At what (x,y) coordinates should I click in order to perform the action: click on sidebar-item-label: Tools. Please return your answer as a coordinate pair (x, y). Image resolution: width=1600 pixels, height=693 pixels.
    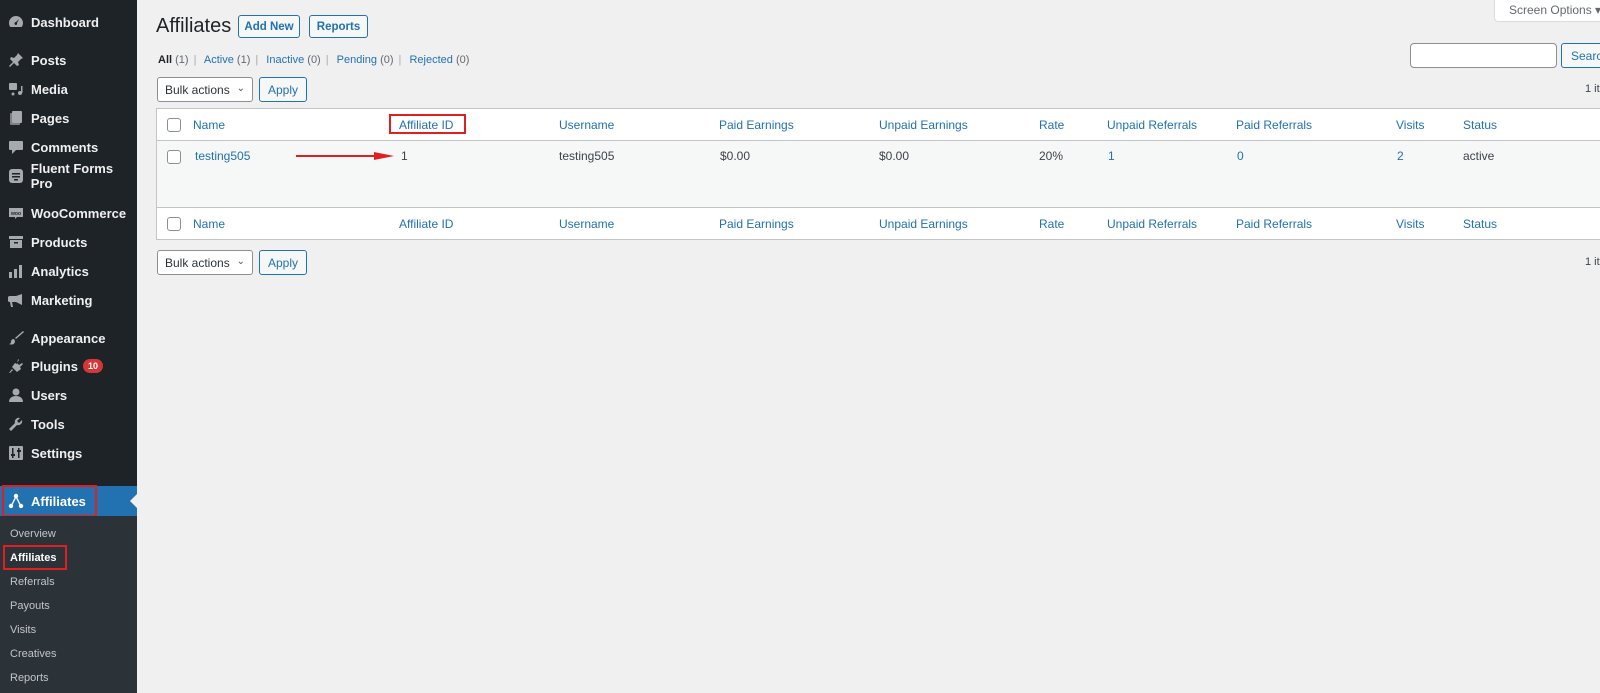
    Looking at the image, I should click on (48, 424).